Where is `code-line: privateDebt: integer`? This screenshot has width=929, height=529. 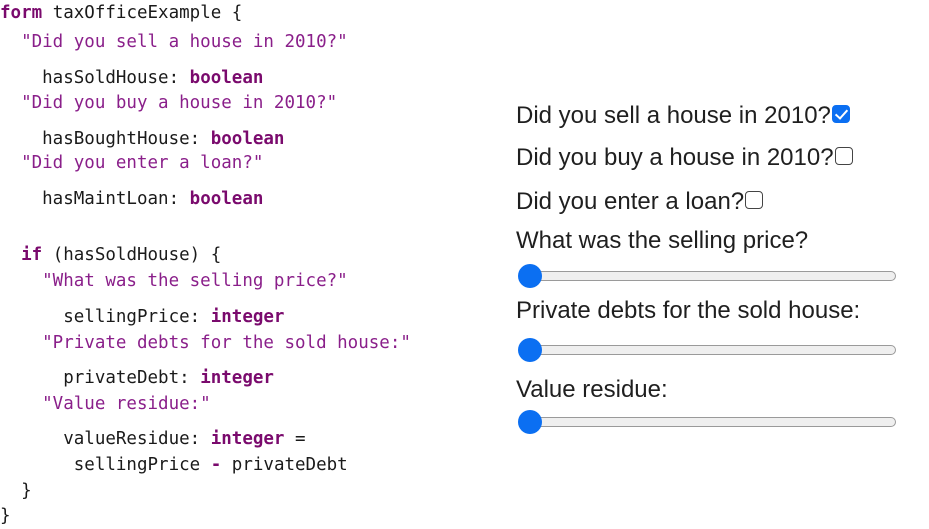 code-line: privateDebt: integer is located at coordinates (137, 378).